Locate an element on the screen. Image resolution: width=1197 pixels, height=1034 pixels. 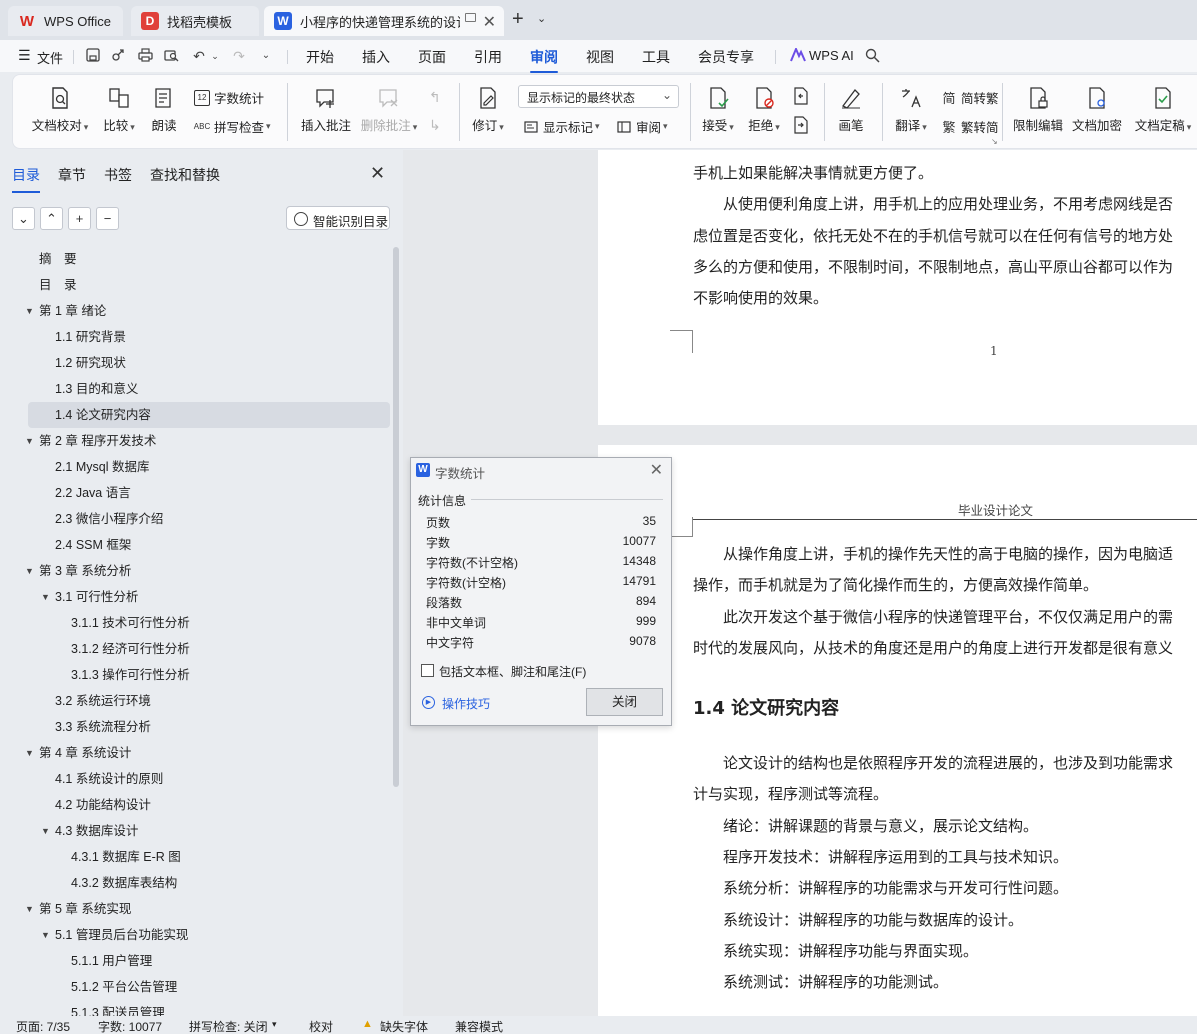
spell-check-button: ABC 拼写检查 ▾ is located at coordinates (232, 126).